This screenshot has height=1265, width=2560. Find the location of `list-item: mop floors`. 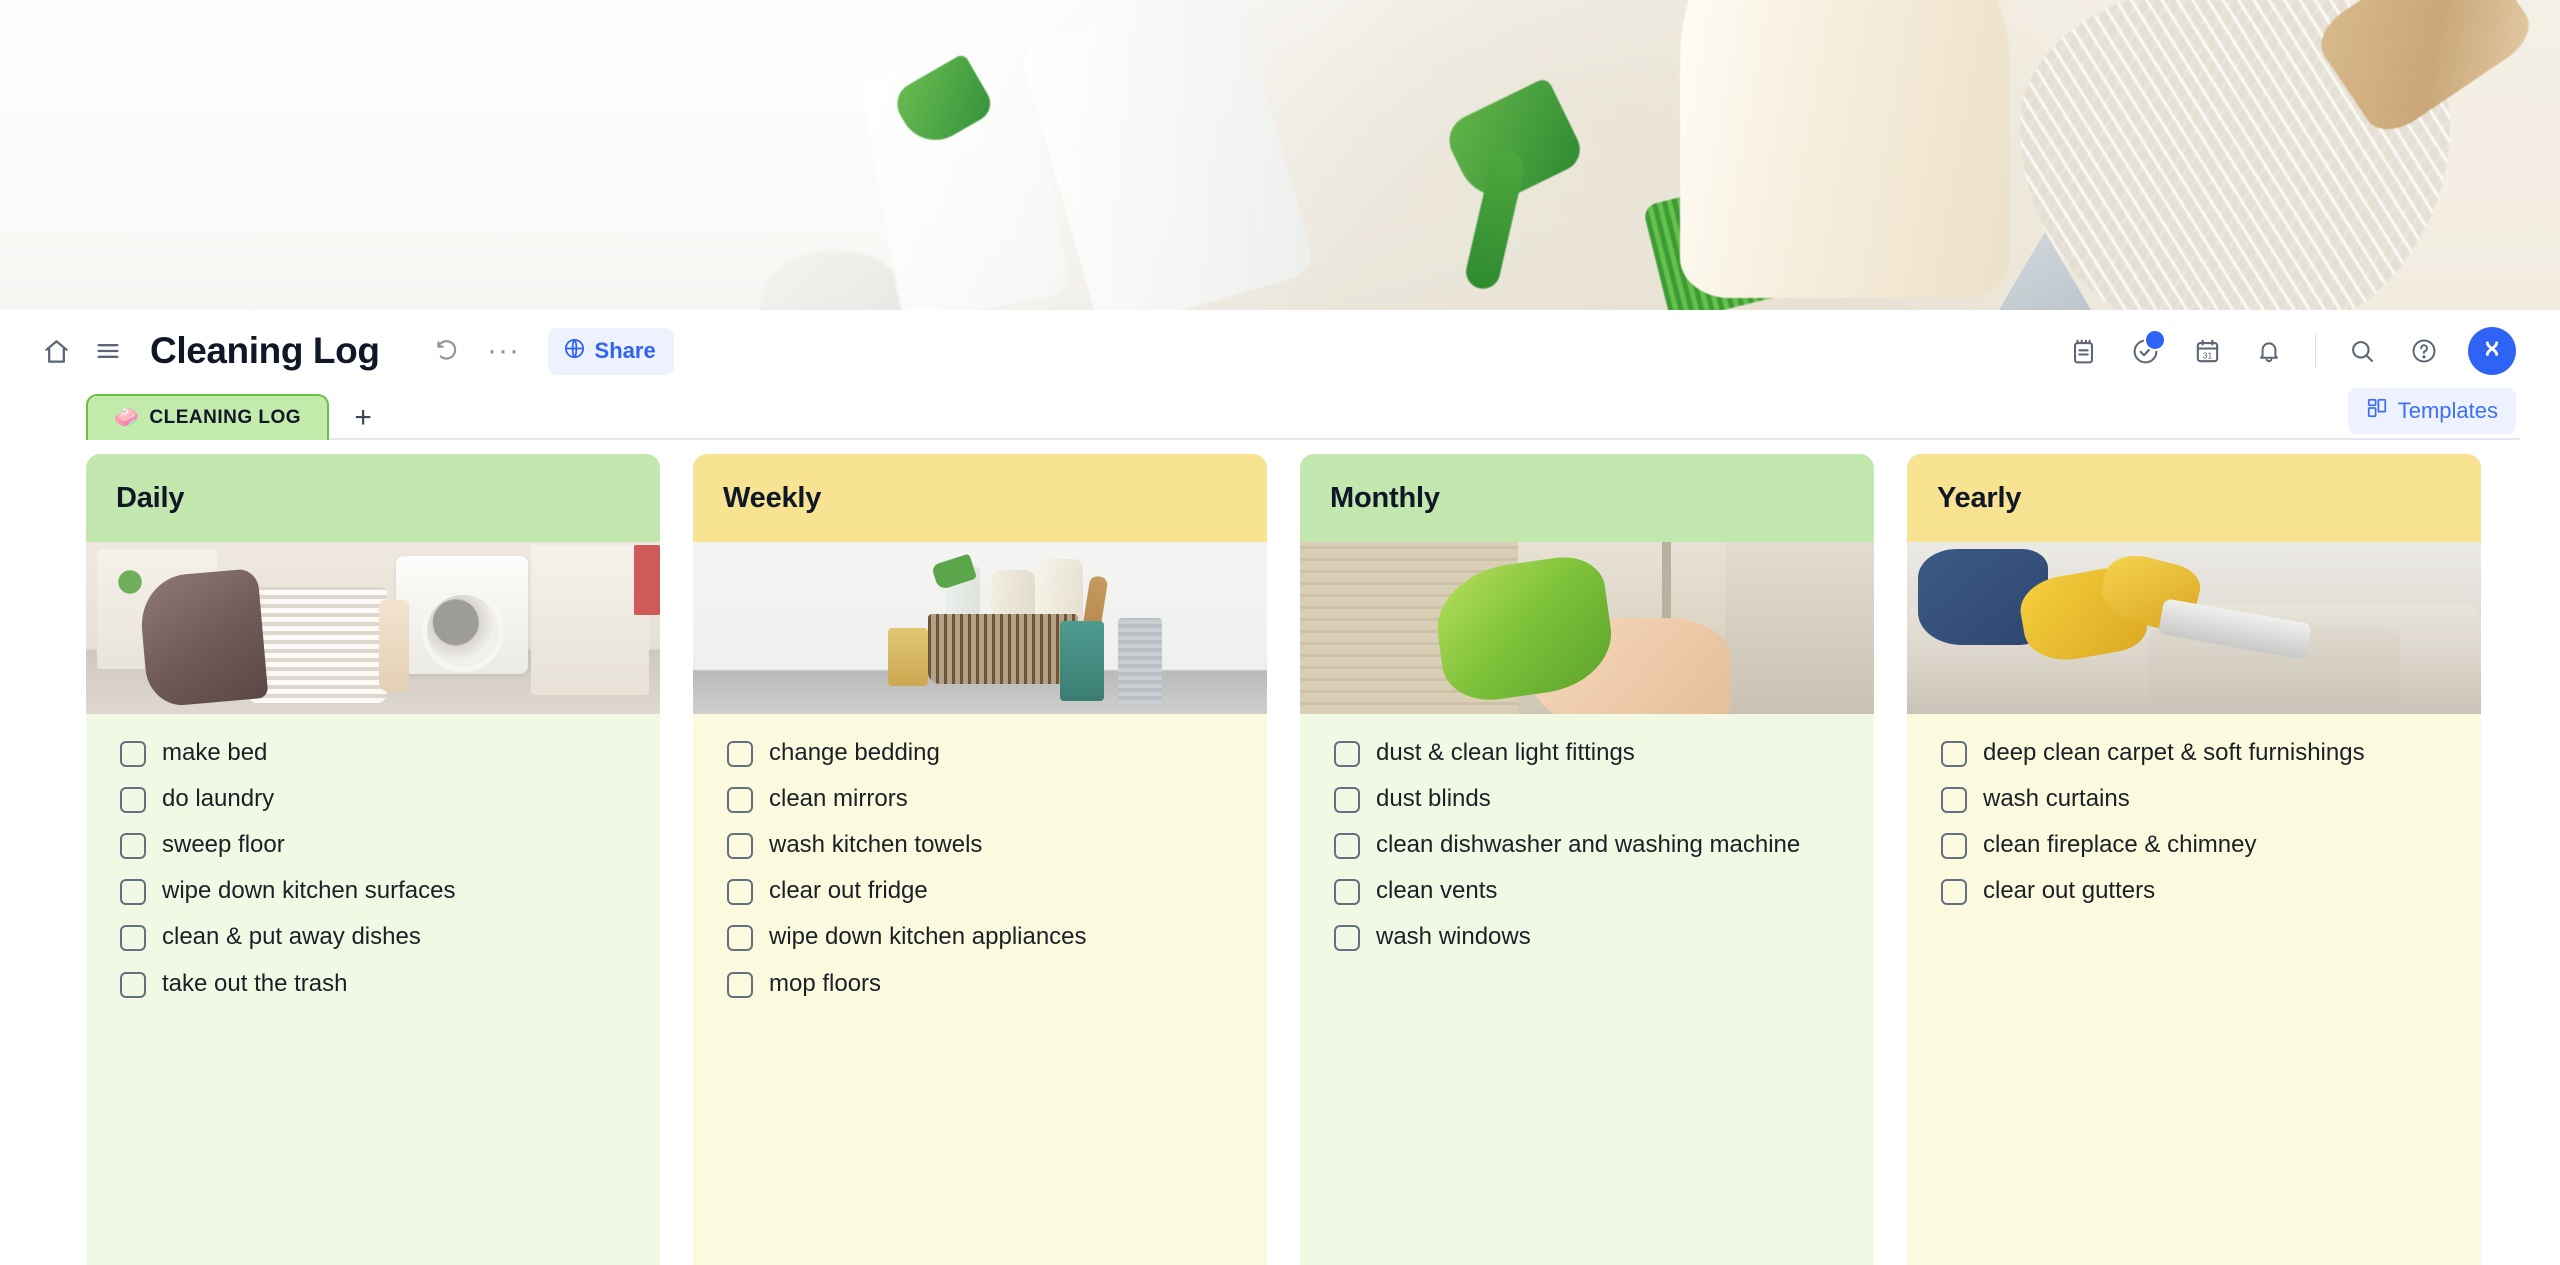

list-item: mop floors is located at coordinates (980, 984).